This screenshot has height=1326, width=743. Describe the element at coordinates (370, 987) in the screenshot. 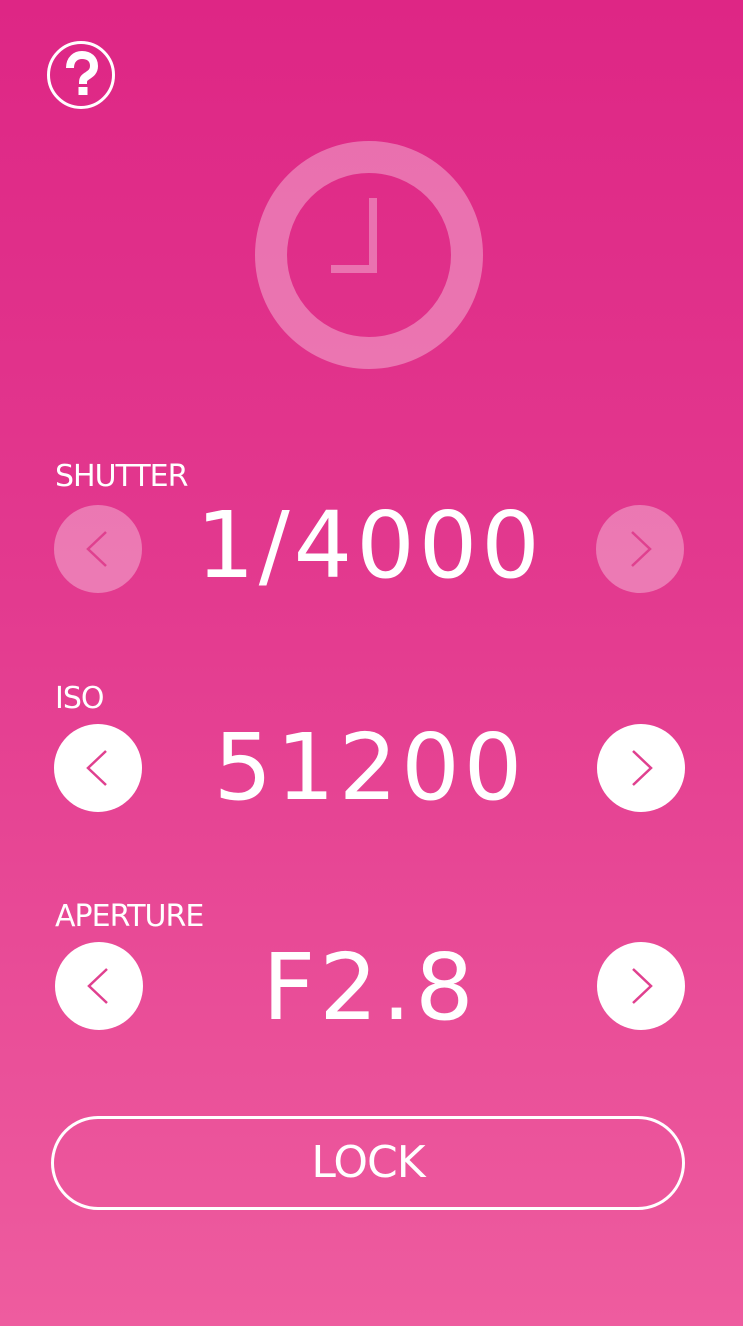

I see `aperture-value: F2.8` at that location.